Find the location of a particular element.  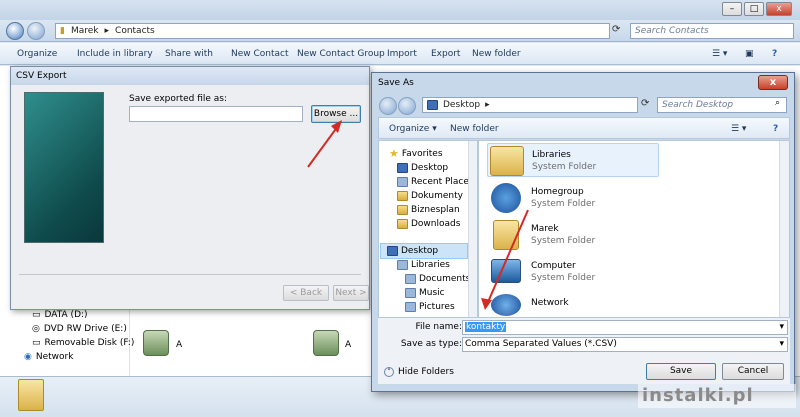

watermark-logo: instalki.pl is located at coordinates (717, 396).